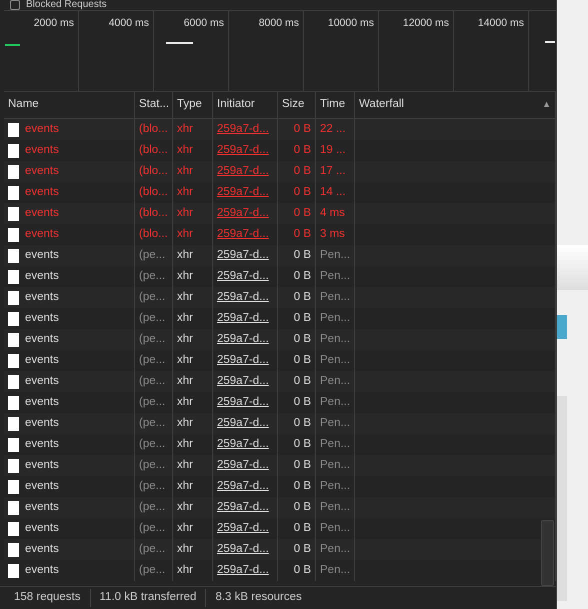 This screenshot has height=609, width=588. Describe the element at coordinates (193, 105) in the screenshot. I see `column-header: Type` at that location.